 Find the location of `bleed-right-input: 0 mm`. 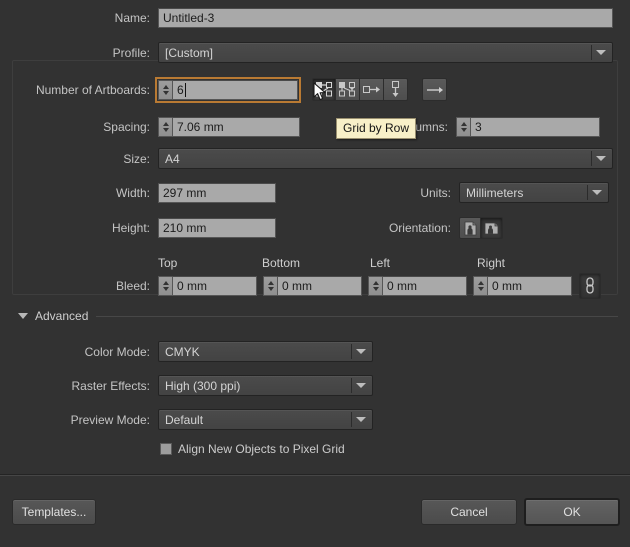

bleed-right-input: 0 mm is located at coordinates (529, 286).